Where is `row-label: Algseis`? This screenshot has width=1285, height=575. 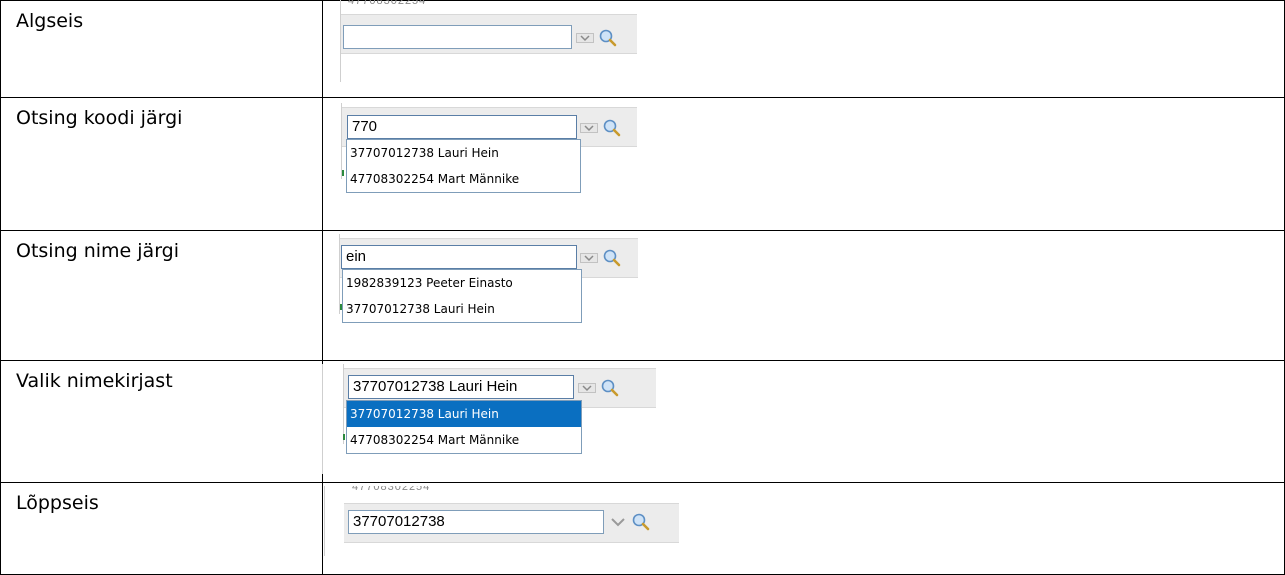 row-label: Algseis is located at coordinates (50, 21).